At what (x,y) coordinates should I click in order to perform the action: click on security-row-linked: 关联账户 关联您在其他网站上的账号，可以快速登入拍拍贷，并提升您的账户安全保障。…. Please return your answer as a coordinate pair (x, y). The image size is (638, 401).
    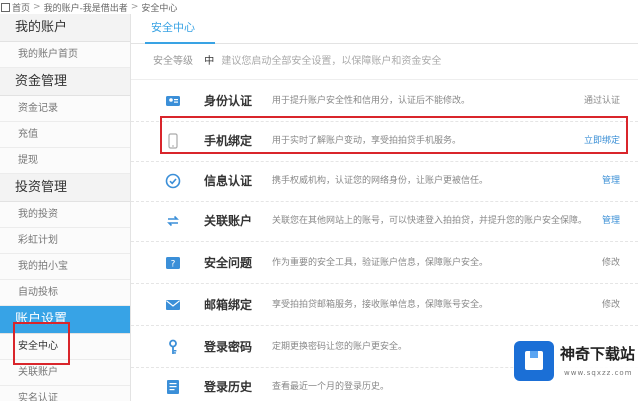
    Looking at the image, I should click on (384, 221).